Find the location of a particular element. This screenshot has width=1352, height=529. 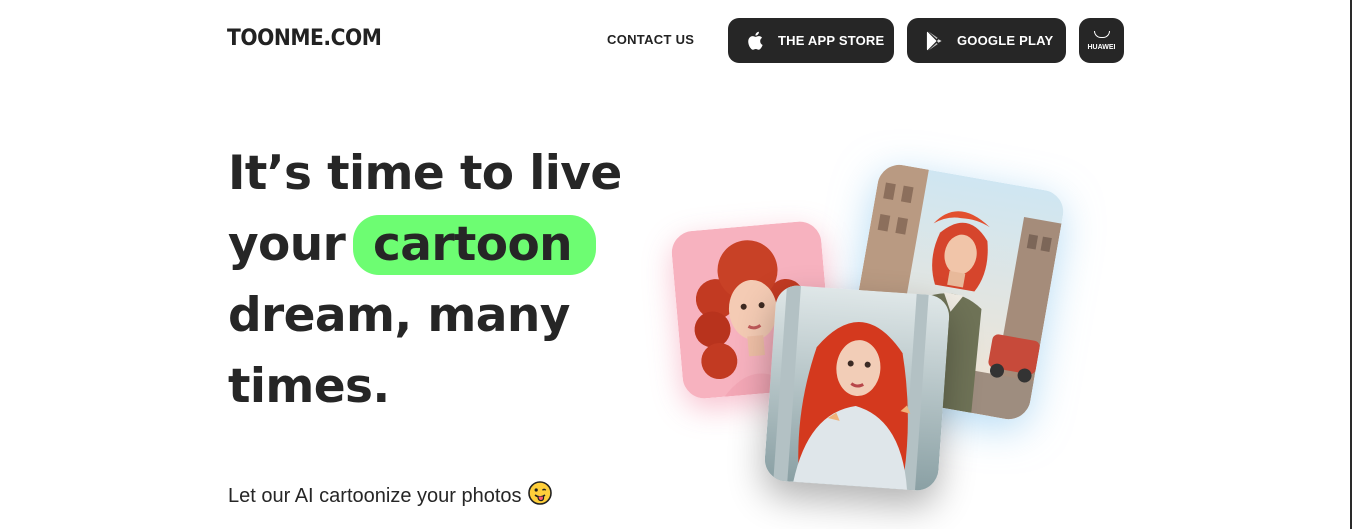

headline-highlight: cartoon is located at coordinates (474, 245).